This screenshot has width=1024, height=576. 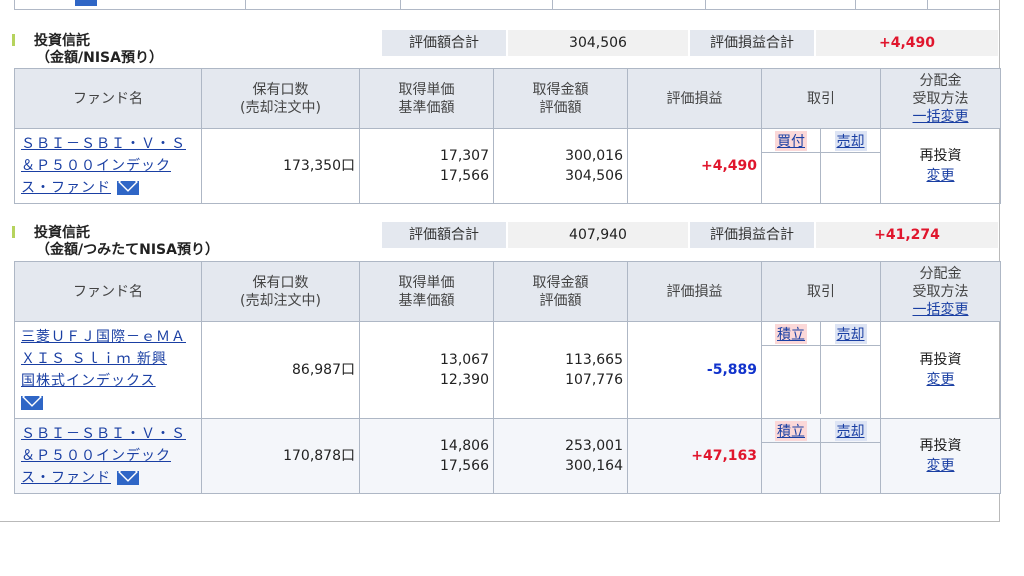 I want to click on pl-total-value: +4,490, so click(x=907, y=43).